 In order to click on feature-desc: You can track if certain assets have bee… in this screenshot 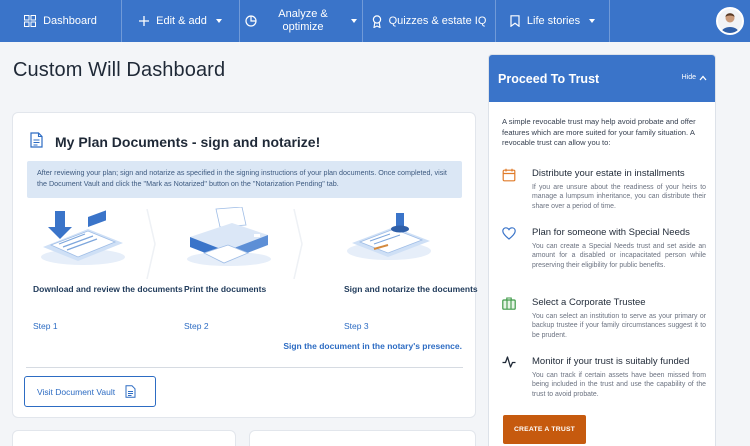, I will do `click(619, 385)`.